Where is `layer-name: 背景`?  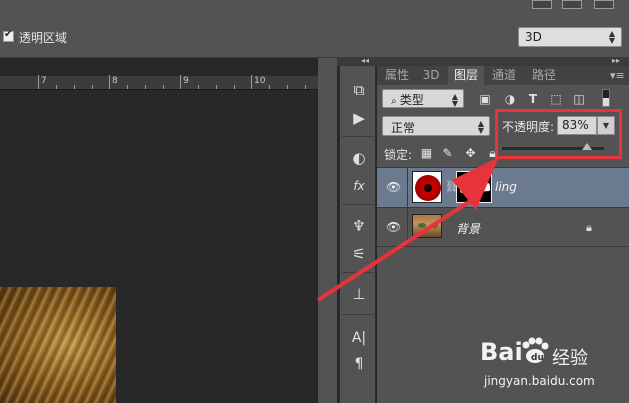 layer-name: 背景 is located at coordinates (468, 228).